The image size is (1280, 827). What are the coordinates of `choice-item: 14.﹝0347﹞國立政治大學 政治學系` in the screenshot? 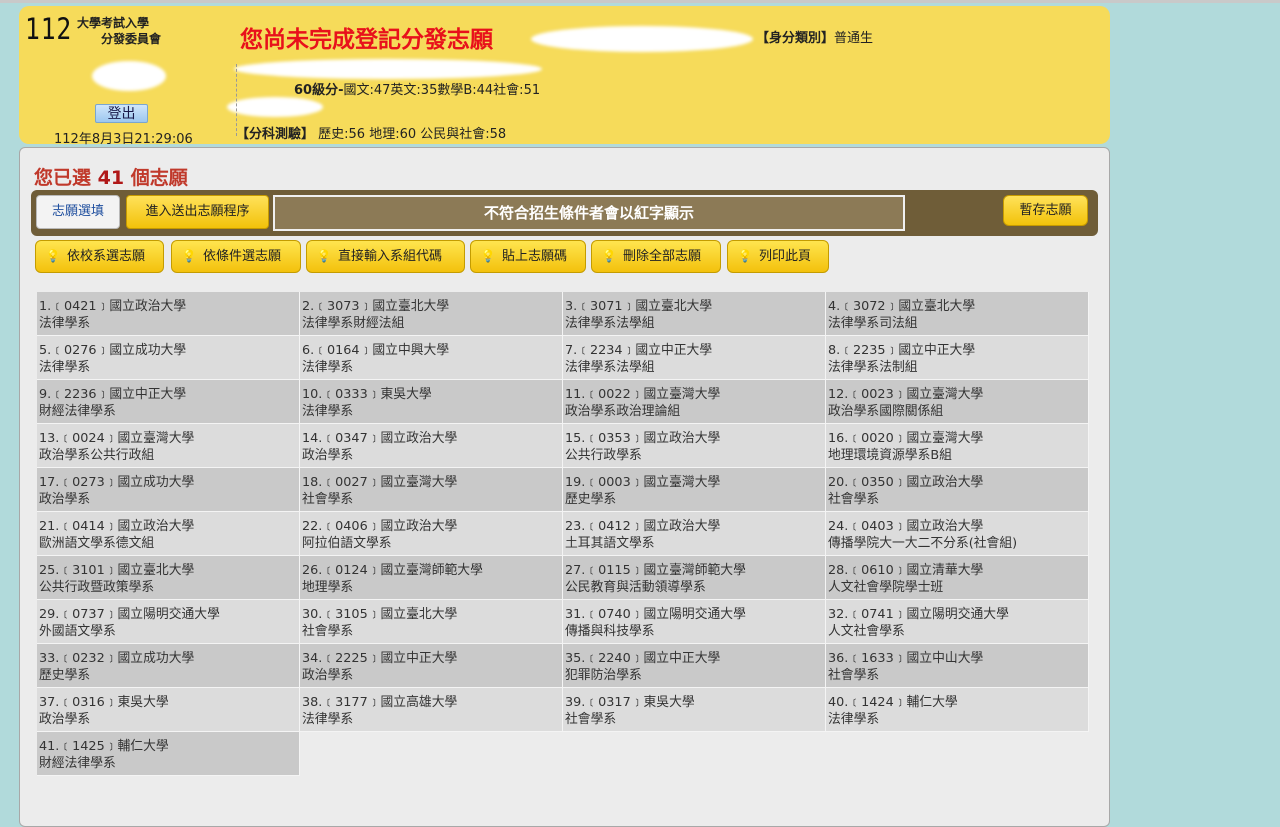 It's located at (431, 446).